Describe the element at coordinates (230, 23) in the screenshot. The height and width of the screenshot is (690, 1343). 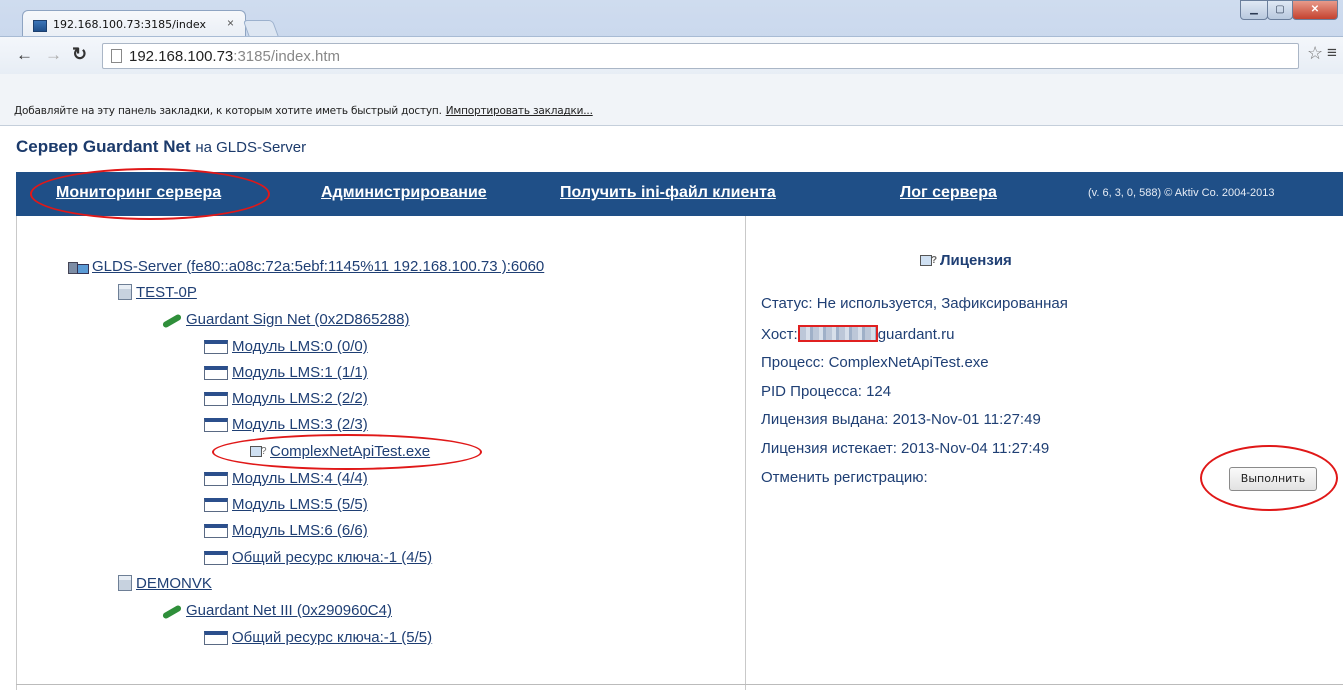
I see `close-tab-icon: ×` at that location.